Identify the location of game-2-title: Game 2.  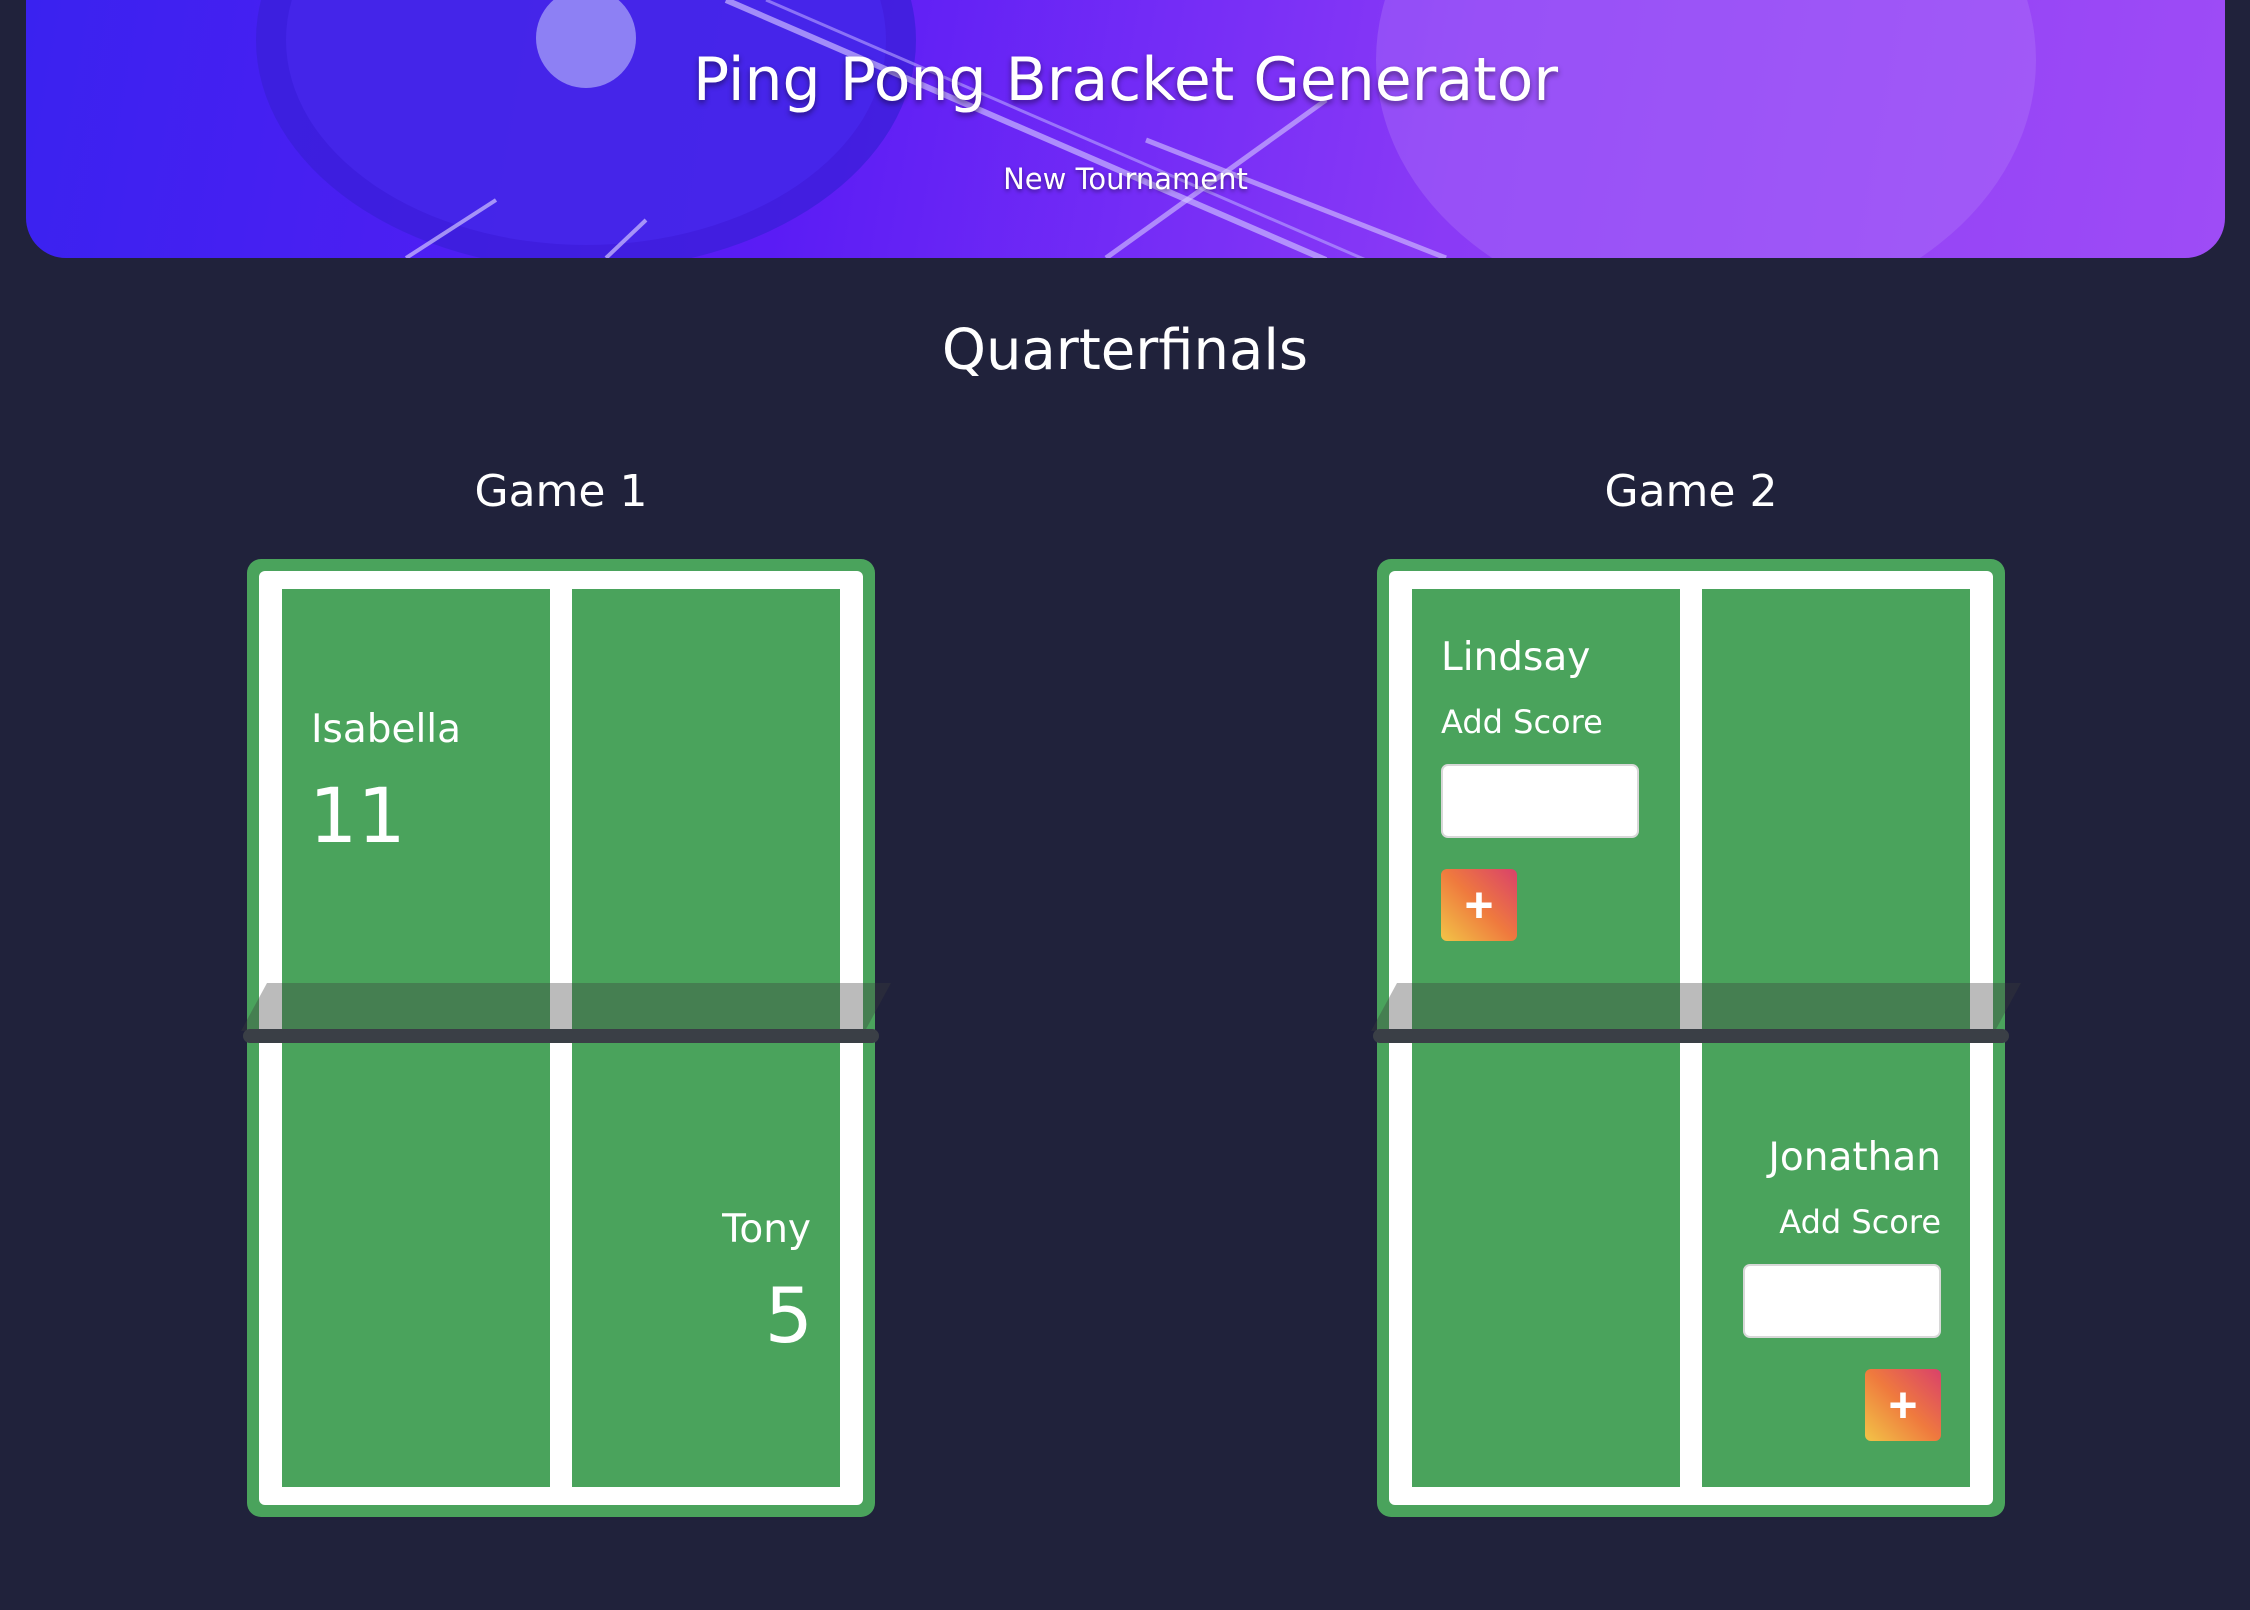
(1691, 491).